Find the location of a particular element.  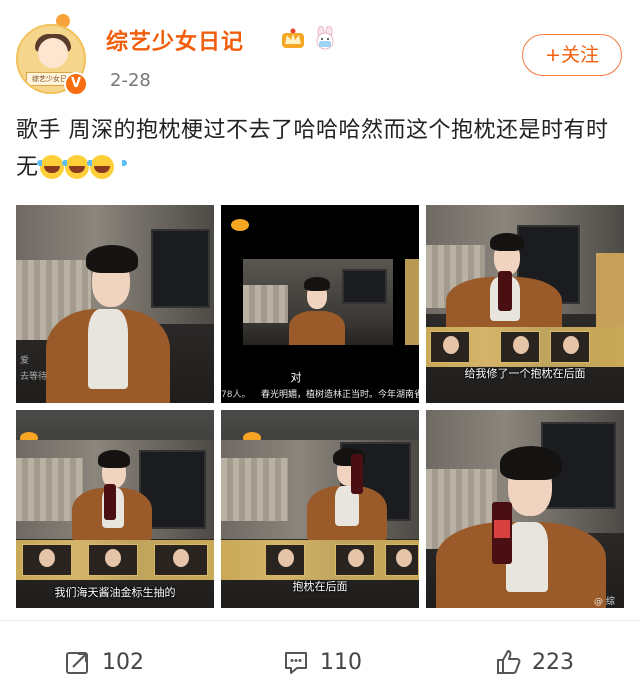

username: 综艺少女日记 is located at coordinates (175, 40).